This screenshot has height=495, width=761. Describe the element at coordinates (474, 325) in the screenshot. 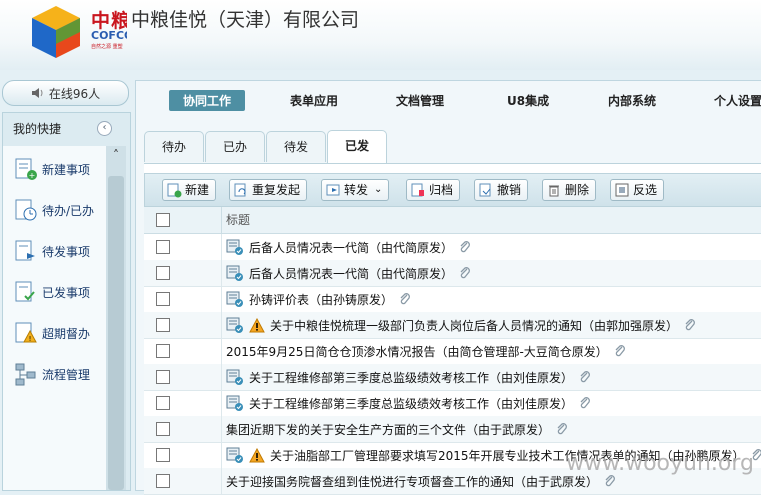

I see `item-title: 关于中粮佳悦梳理一级部门负责人岗位后备人员情况的通知（由郭加强原发）` at that location.